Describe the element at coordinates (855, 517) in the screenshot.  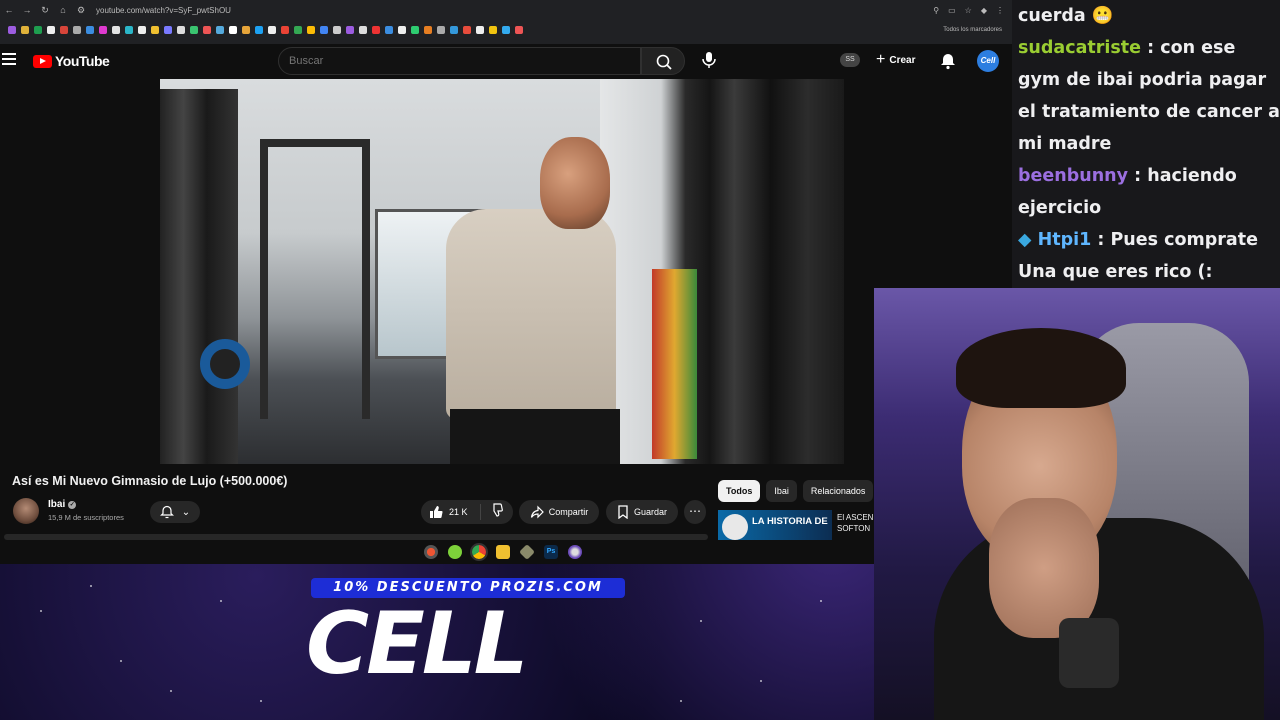
I see `related-title-line: El ASCEN` at that location.